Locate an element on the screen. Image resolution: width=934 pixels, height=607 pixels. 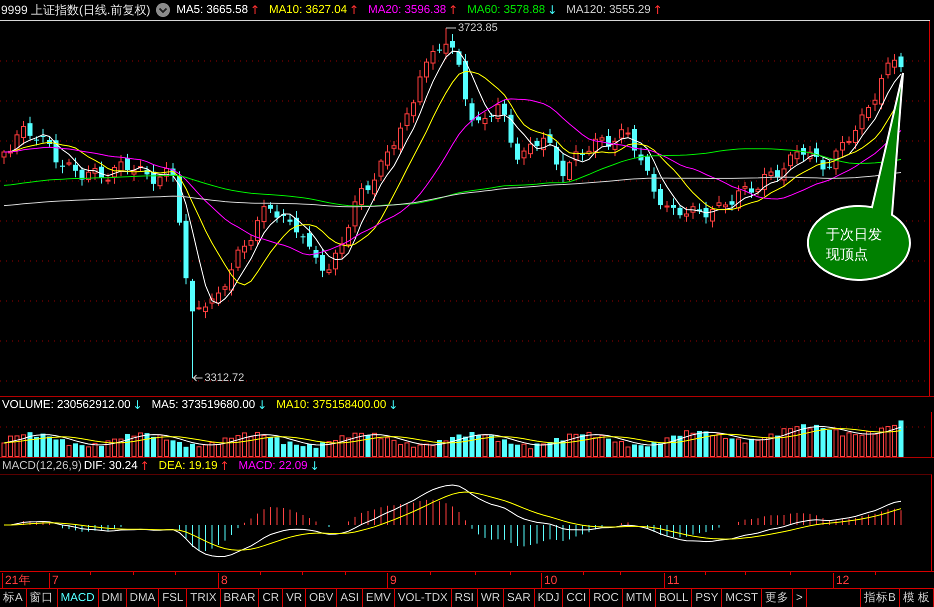
moving-average-value: MA120: 3555.29 is located at coordinates (608, 10).